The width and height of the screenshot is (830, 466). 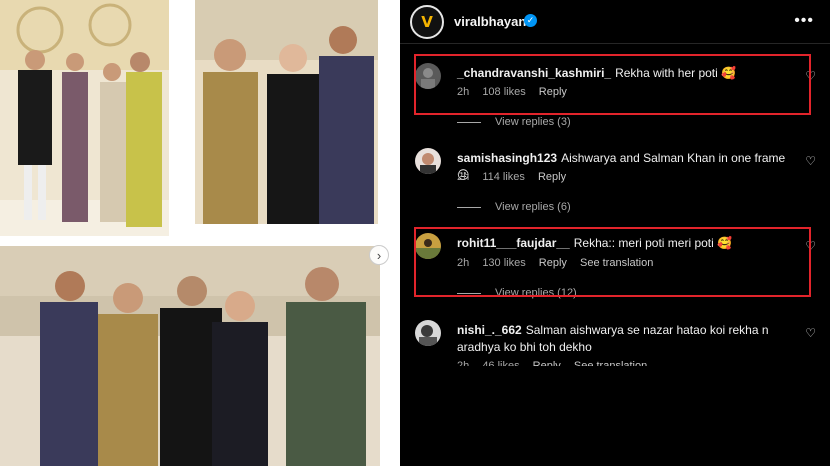 What do you see at coordinates (533, 207) in the screenshot?
I see `view-replies-label: View replies (6)` at bounding box center [533, 207].